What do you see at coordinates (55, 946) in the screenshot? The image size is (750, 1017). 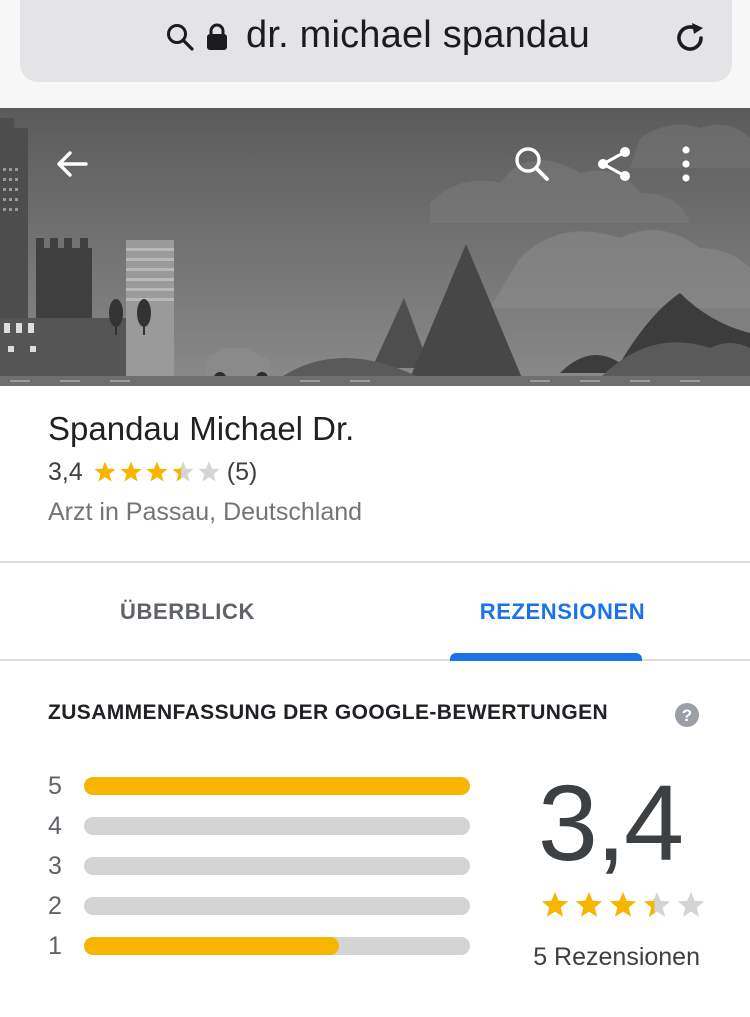 I see `bar-label: 1` at bounding box center [55, 946].